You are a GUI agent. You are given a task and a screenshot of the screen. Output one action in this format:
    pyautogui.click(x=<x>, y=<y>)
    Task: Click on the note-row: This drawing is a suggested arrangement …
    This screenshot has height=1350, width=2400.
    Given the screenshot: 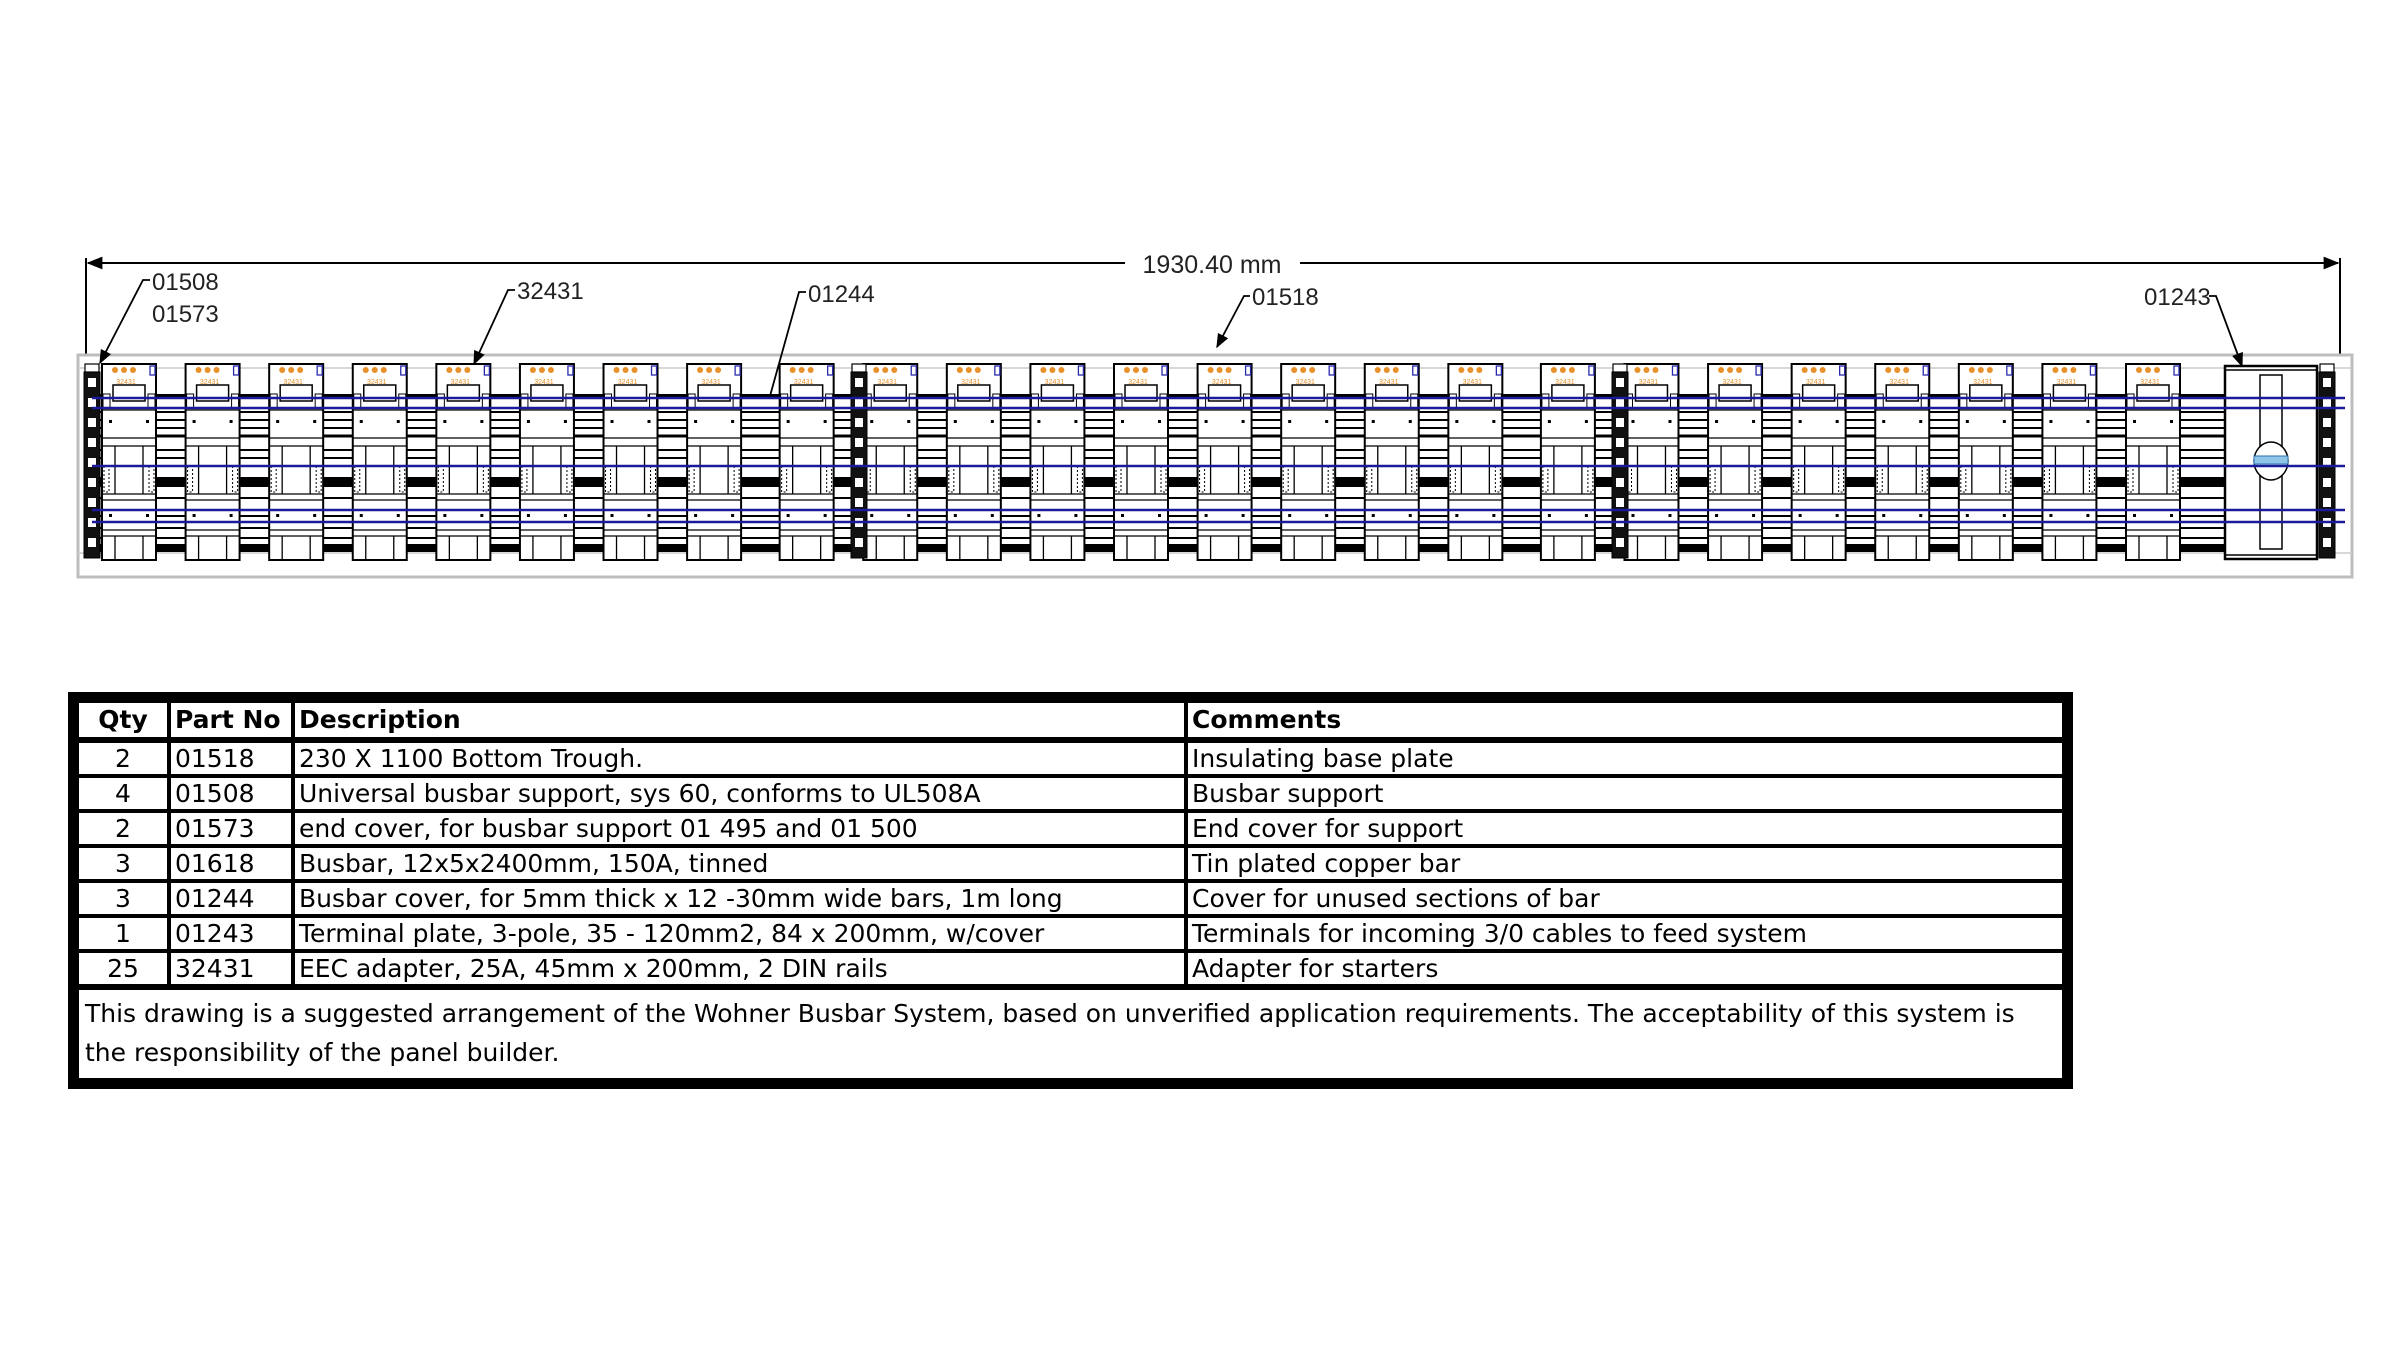 What is the action you would take?
    pyautogui.click(x=1070, y=1033)
    